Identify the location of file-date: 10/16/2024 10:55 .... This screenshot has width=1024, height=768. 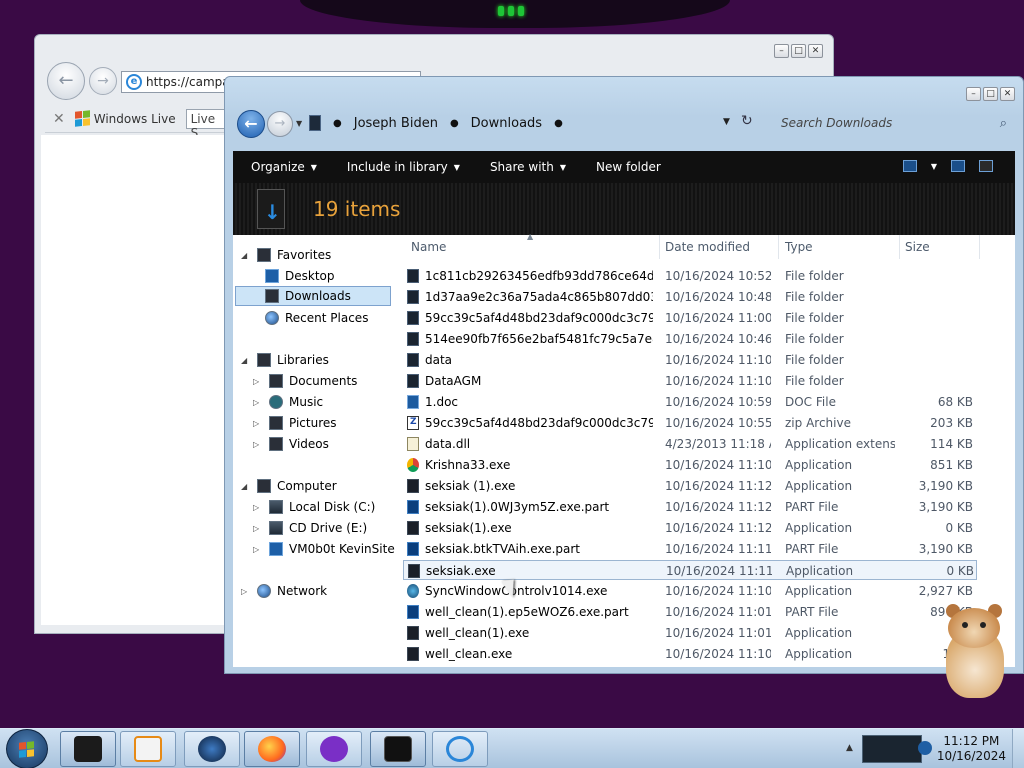
(718, 423).